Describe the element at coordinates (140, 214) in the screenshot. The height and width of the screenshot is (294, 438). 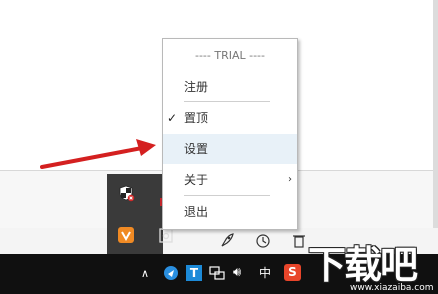
I see `tray-overflow-popup` at that location.